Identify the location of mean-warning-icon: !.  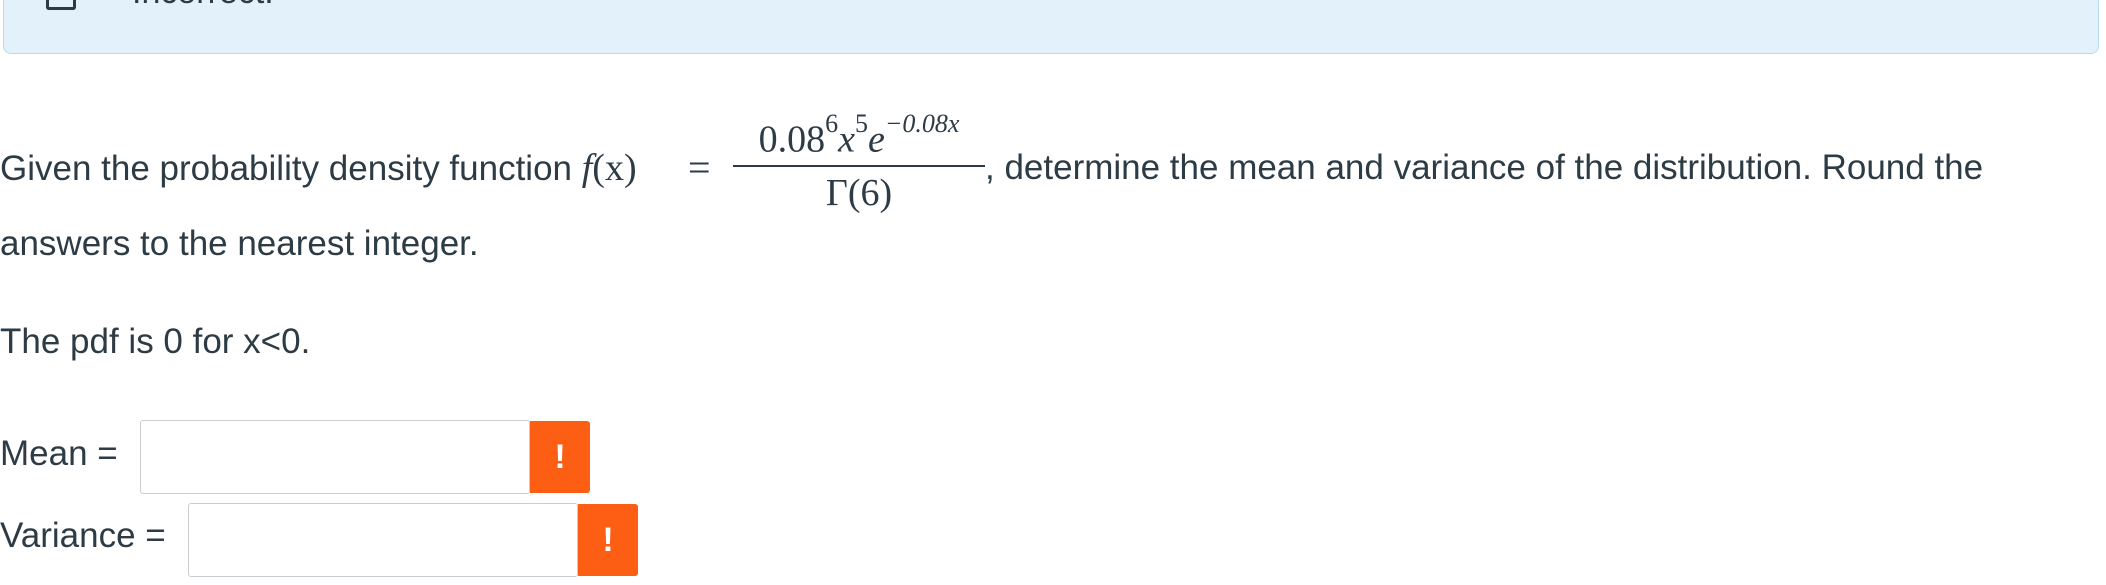
(560, 457).